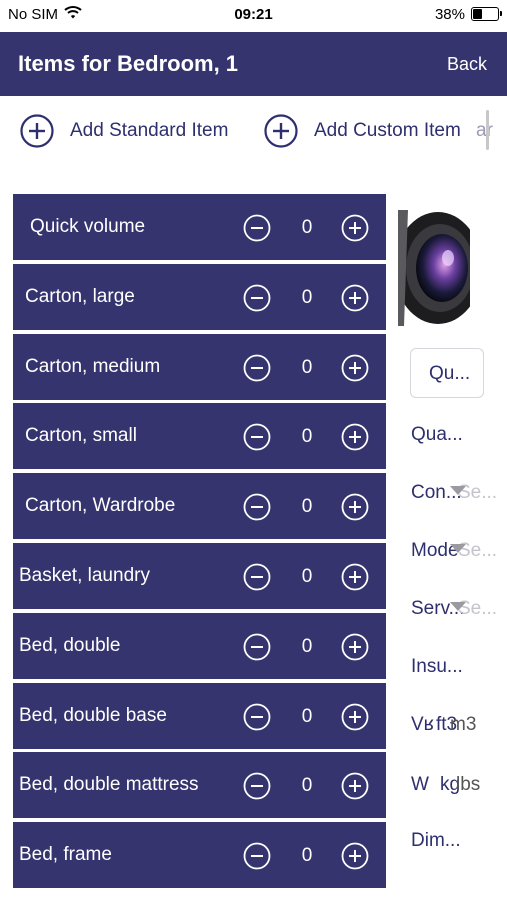 Image resolution: width=507 pixels, height=900 pixels. Describe the element at coordinates (199, 855) in the screenshot. I see `item-row: Bed, frame 0` at that location.